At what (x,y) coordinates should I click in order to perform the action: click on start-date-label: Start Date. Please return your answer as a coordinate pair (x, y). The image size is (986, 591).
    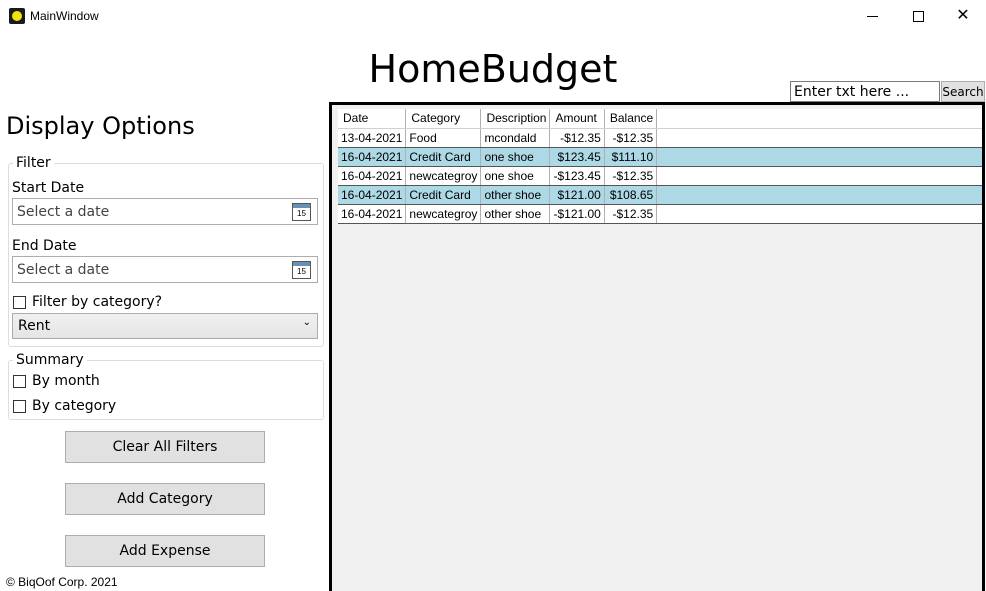
    Looking at the image, I should click on (48, 188).